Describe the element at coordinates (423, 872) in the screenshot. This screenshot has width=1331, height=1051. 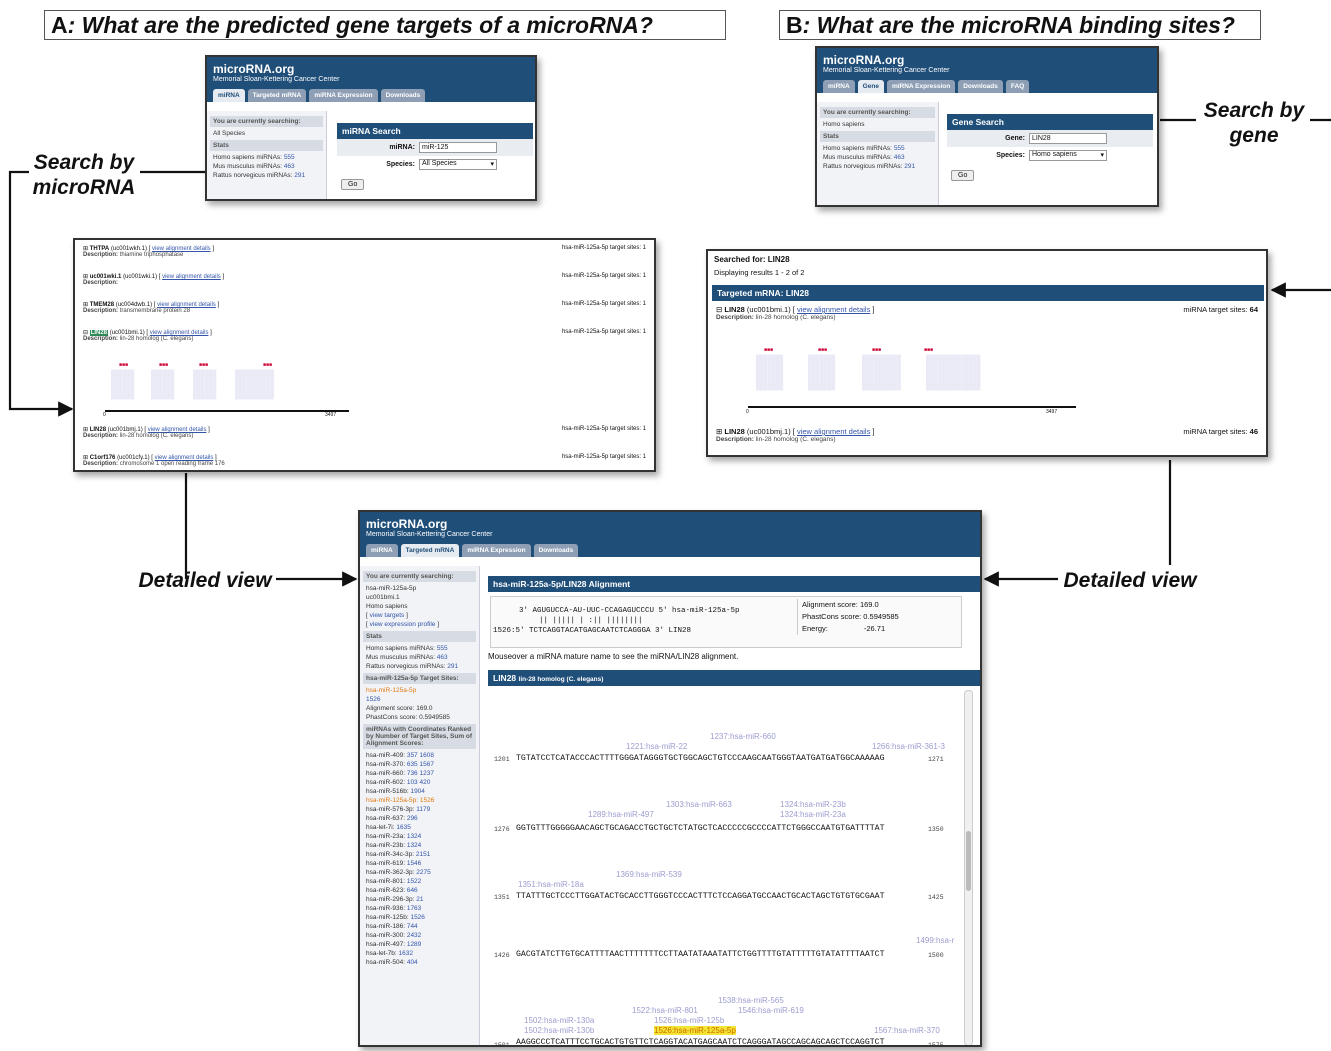
I see `ranked-mirna-position: 2275` at that location.